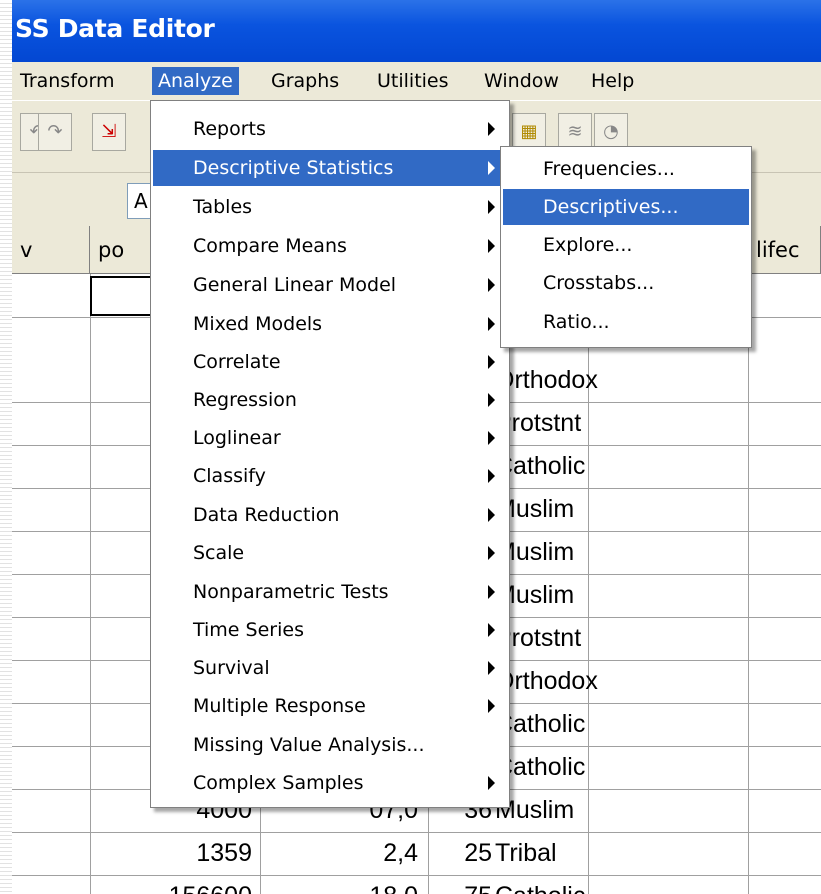 The image size is (821, 894). What do you see at coordinates (278, 783) in the screenshot?
I see `menu-item-label: Complex Samples` at bounding box center [278, 783].